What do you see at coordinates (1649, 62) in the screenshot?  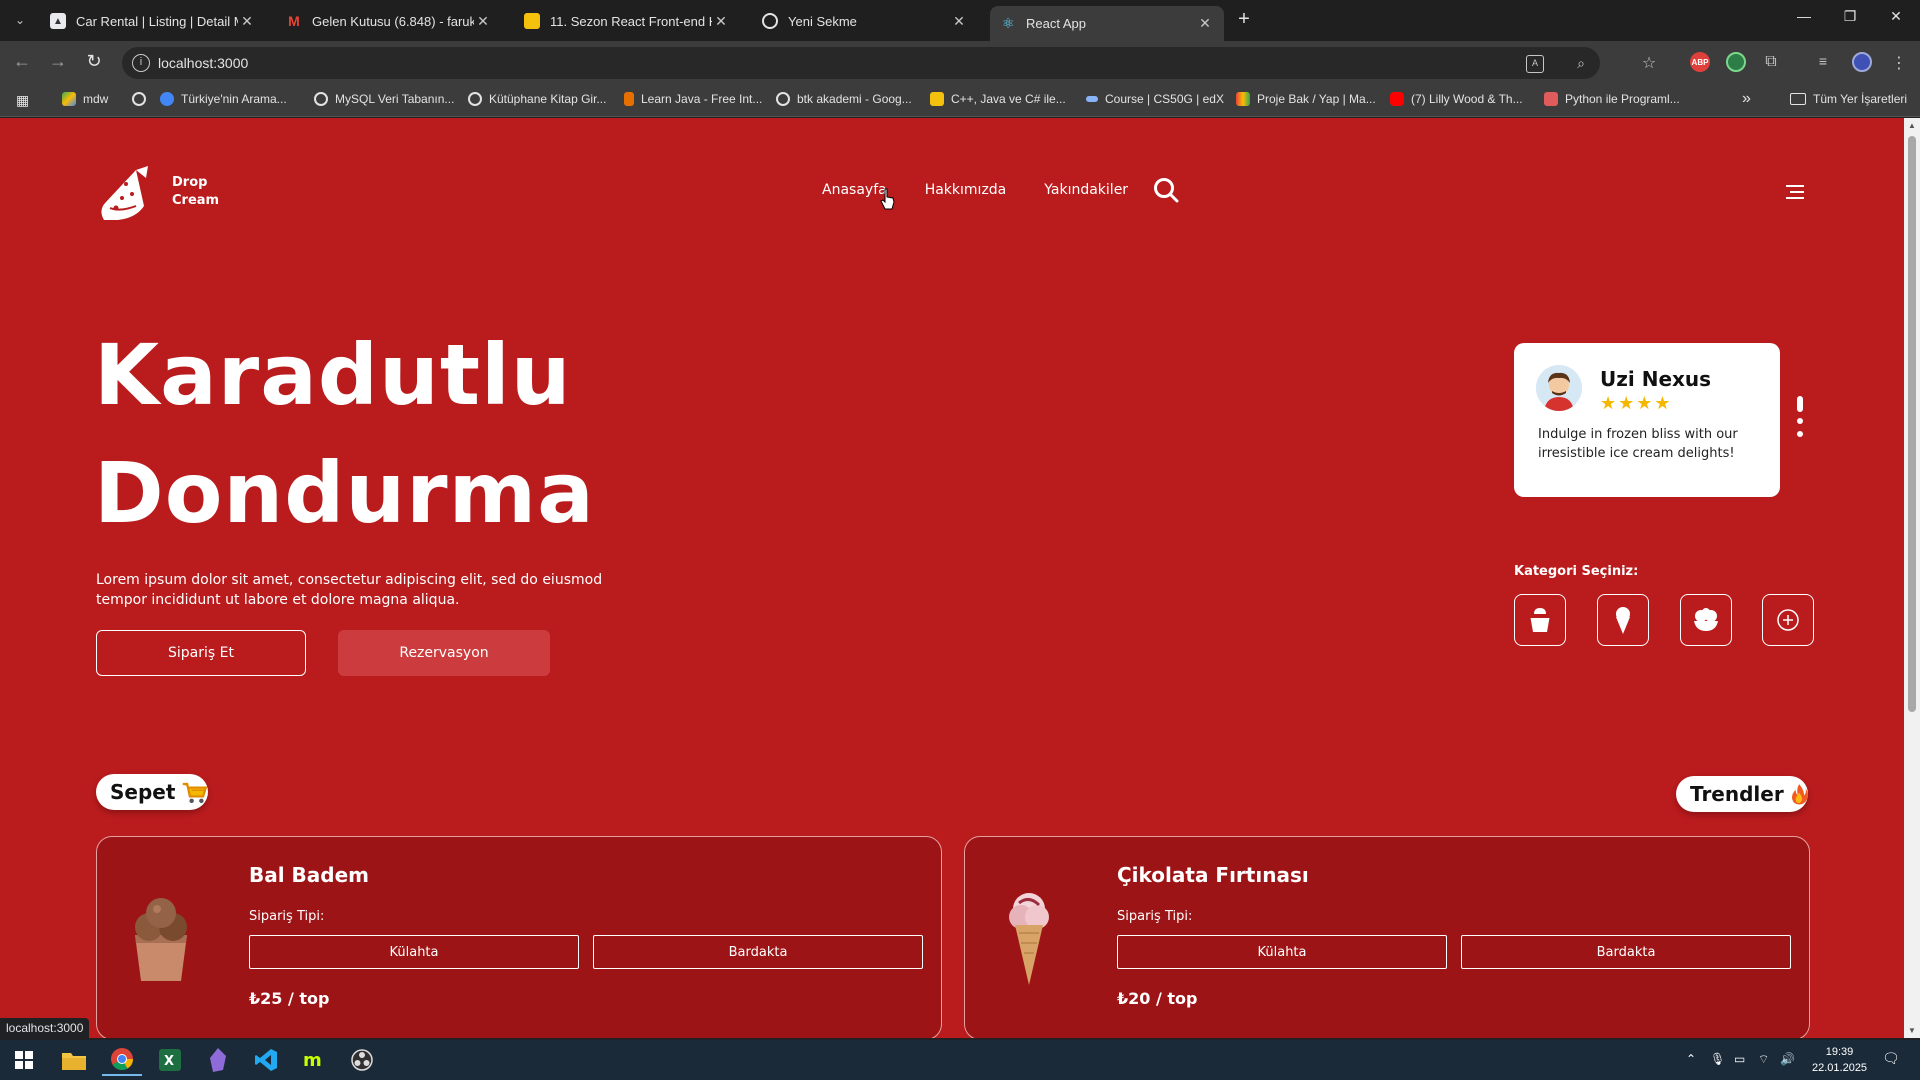 I see `bookmark-star-icon: ☆` at bounding box center [1649, 62].